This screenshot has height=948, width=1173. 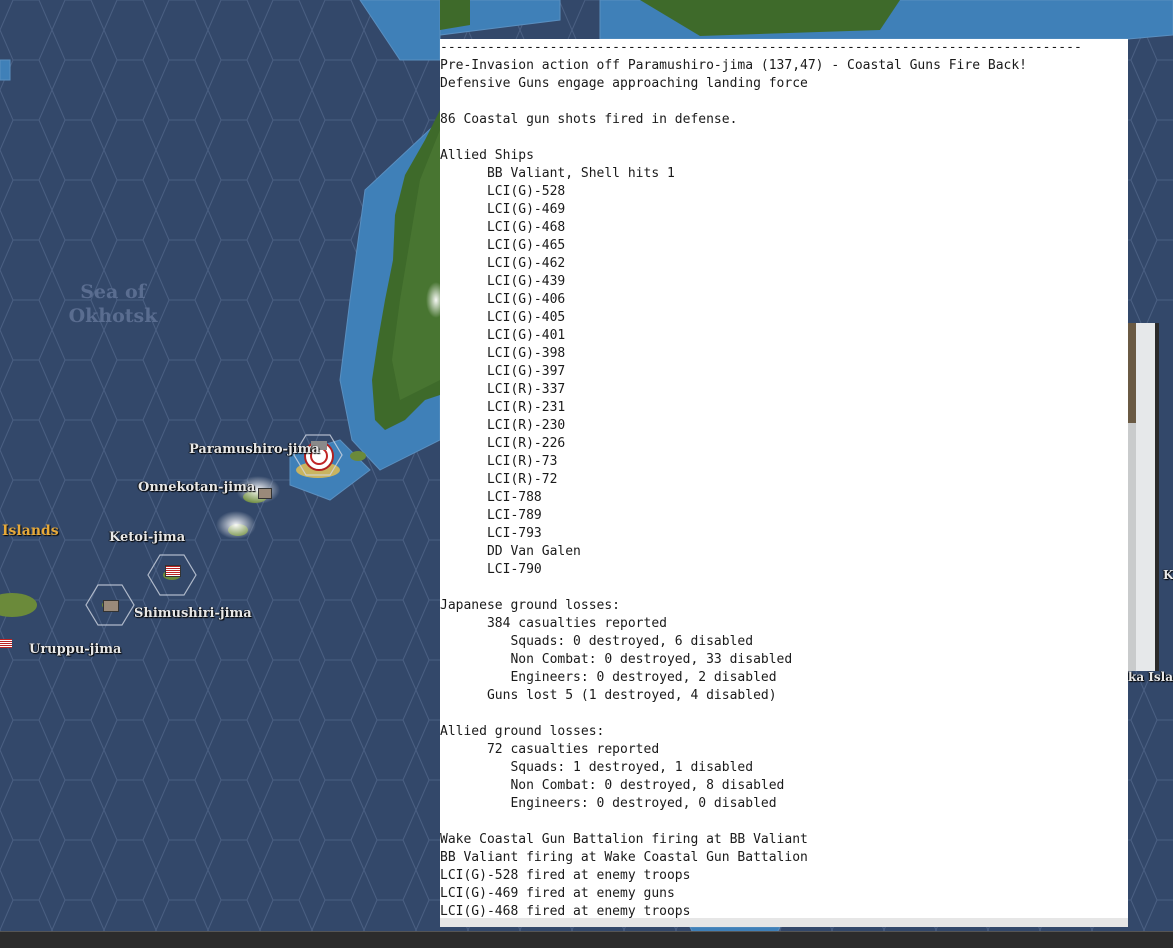 What do you see at coordinates (503, 371) in the screenshot?
I see `report-line: LCI(G)-397` at bounding box center [503, 371].